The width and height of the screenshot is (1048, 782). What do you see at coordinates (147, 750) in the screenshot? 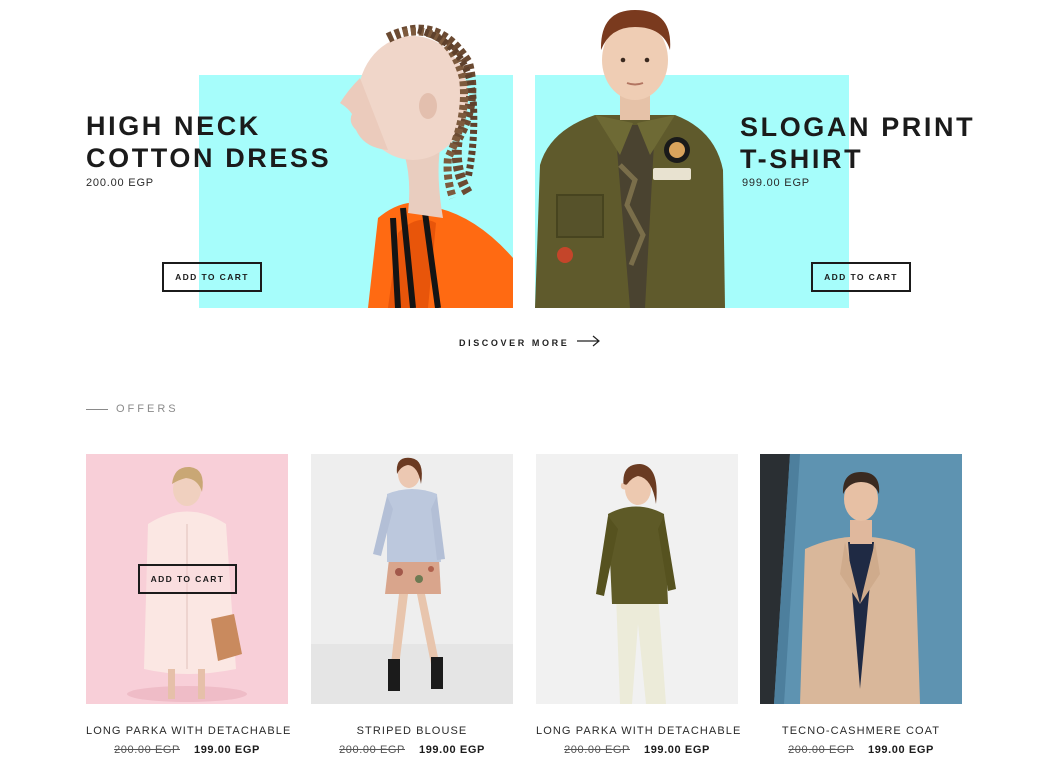
I see `product-1-old-price: 200.00 EGP` at bounding box center [147, 750].